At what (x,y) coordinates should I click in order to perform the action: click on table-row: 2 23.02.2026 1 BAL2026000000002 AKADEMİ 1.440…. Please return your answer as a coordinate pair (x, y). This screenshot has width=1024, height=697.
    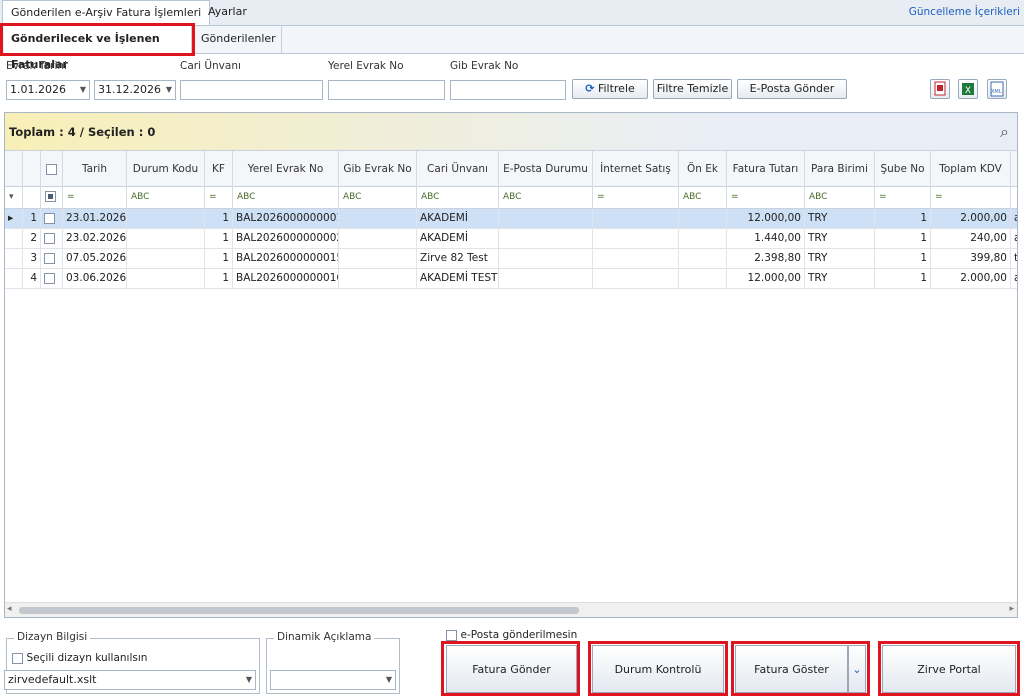
    Looking at the image, I should click on (511, 239).